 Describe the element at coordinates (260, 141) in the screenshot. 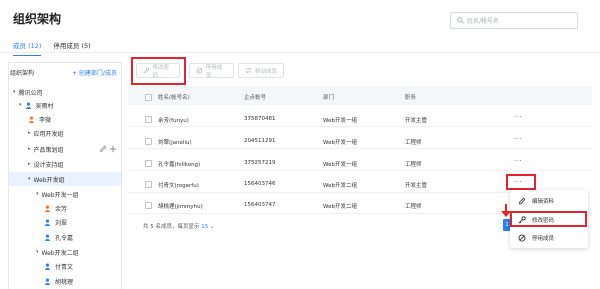

I see `member-account: 204511291` at that location.